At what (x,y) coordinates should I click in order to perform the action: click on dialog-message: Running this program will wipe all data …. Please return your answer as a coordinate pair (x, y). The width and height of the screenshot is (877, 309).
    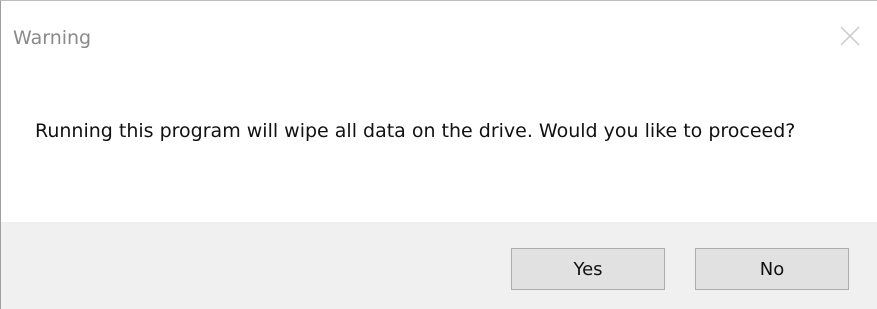
    Looking at the image, I should click on (415, 131).